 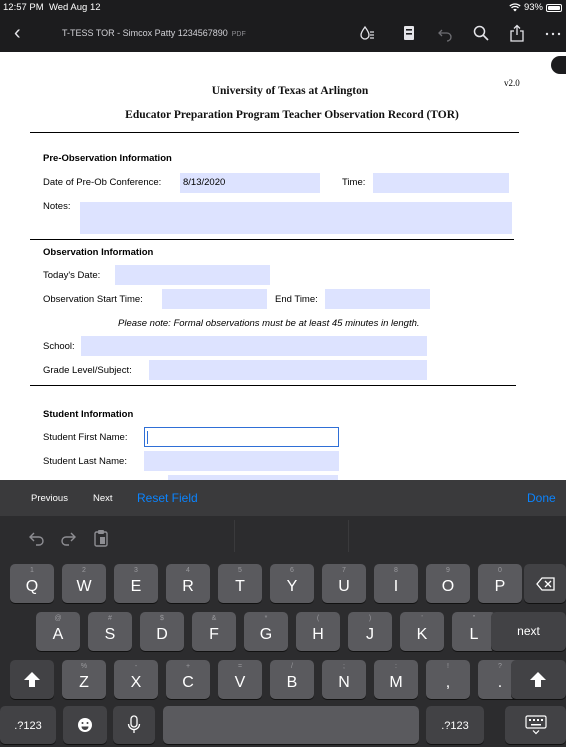 What do you see at coordinates (240, 679) in the screenshot?
I see `key-v: = V` at bounding box center [240, 679].